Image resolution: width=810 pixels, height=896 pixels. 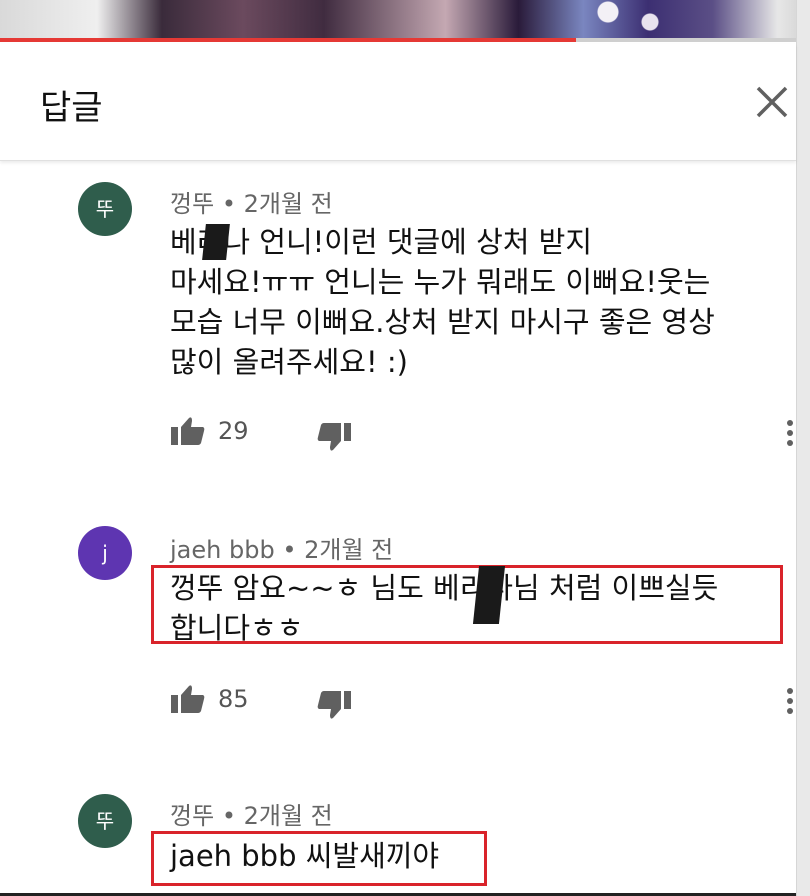 I want to click on close-icon, so click(x=772, y=102).